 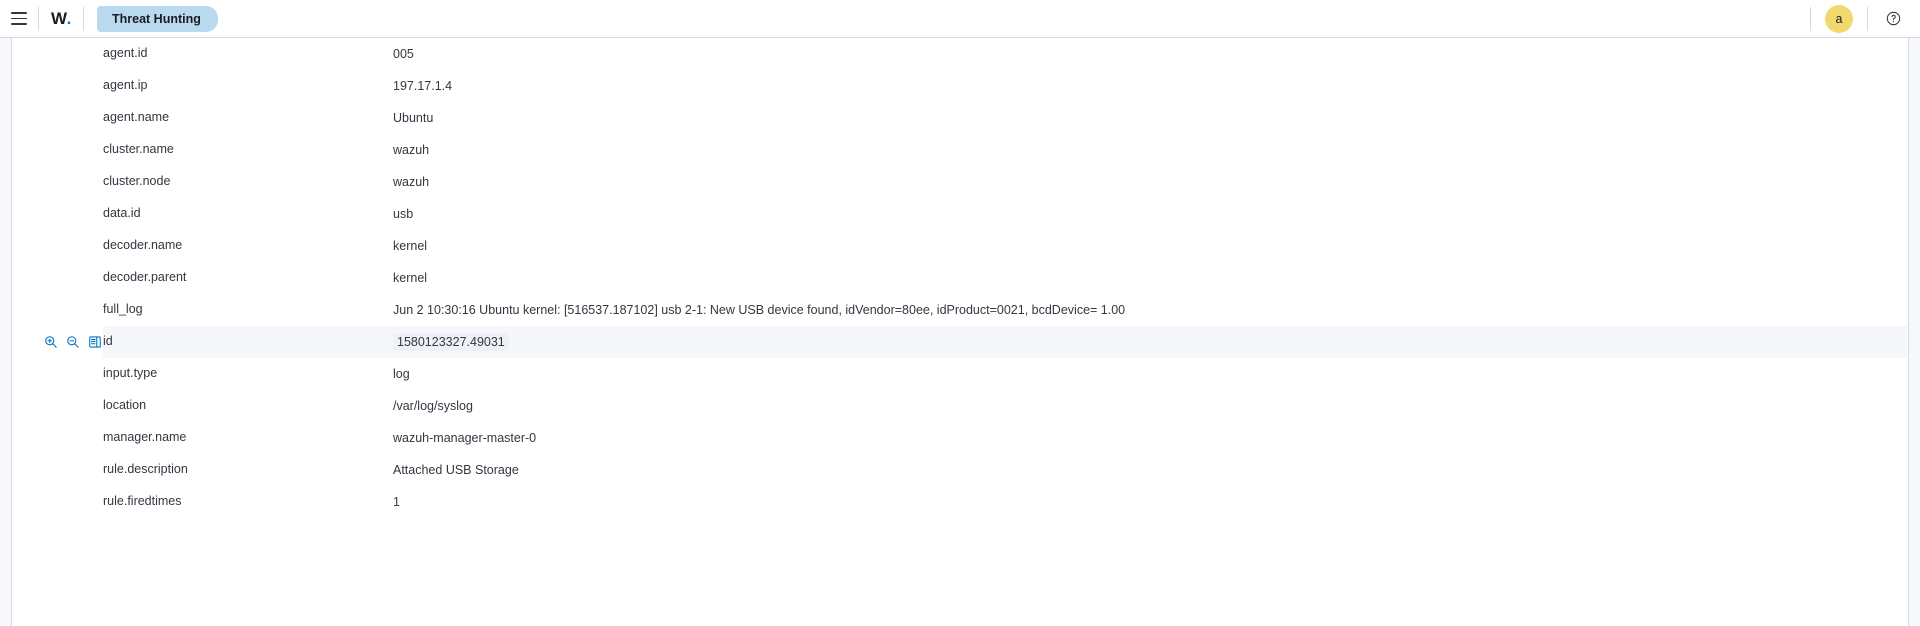 What do you see at coordinates (1150, 470) in the screenshot?
I see `field-value-cell: Attached USB Storage` at bounding box center [1150, 470].